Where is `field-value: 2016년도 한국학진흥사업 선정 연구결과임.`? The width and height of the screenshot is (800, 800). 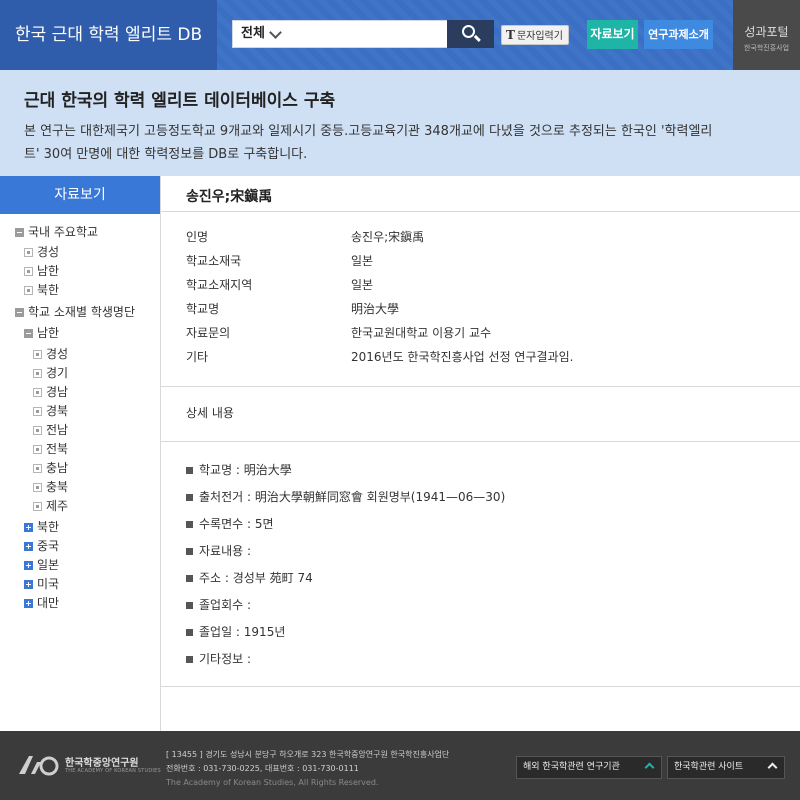
field-value: 2016년도 한국학진흥사업 선정 연구결과임. is located at coordinates (462, 357).